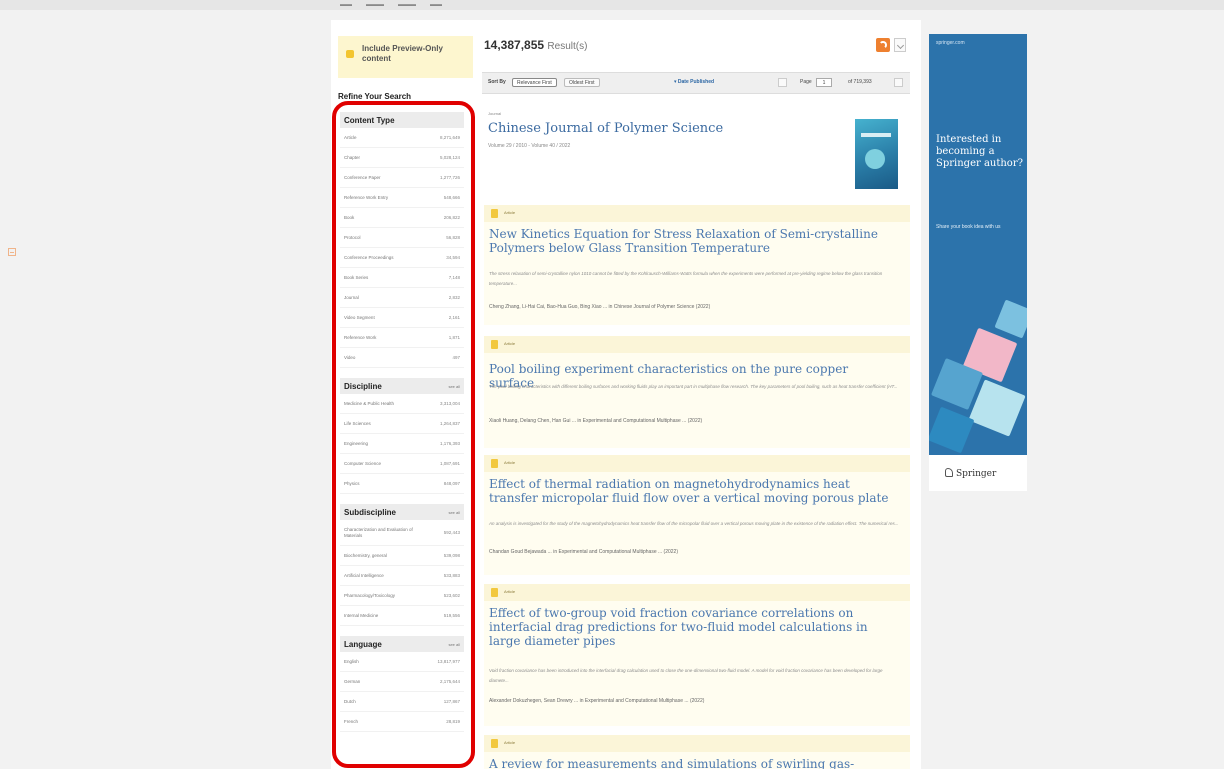 The height and width of the screenshot is (769, 1224). What do you see at coordinates (352, 483) in the screenshot?
I see `facet-option-label: Physics` at bounding box center [352, 483].